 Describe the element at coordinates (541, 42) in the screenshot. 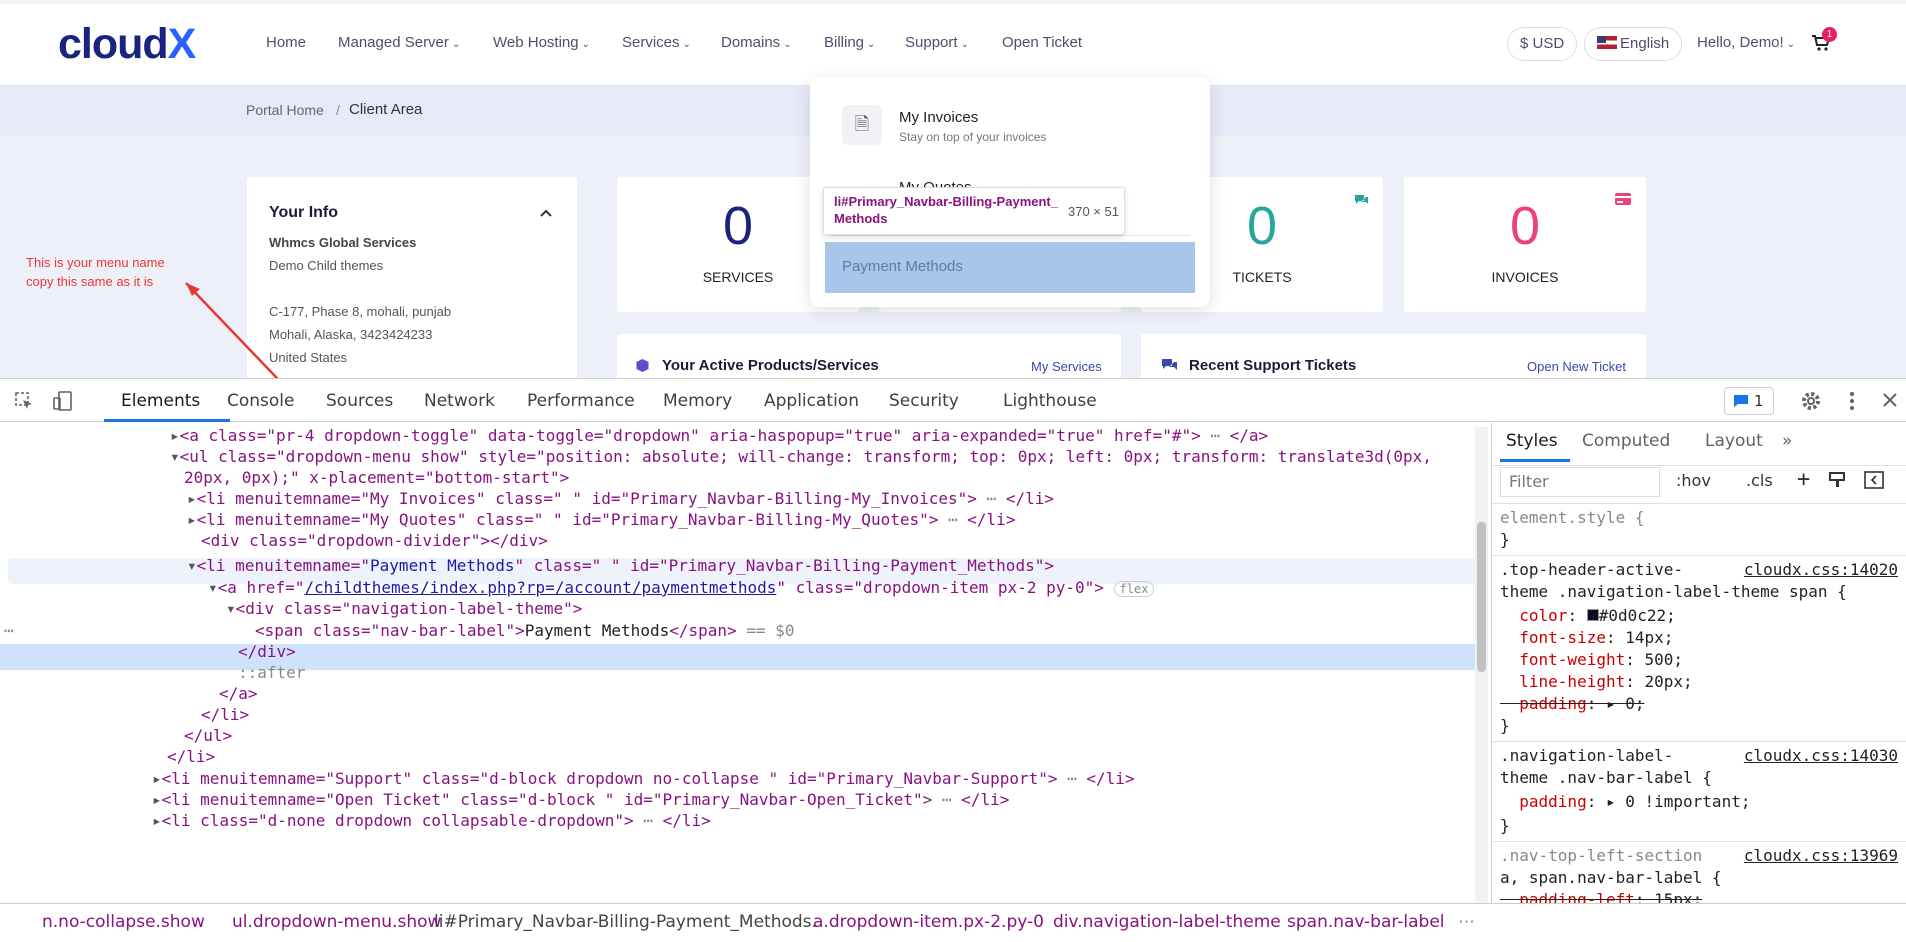

I see `nav-web-hosting: Web Hosting ⌄` at that location.